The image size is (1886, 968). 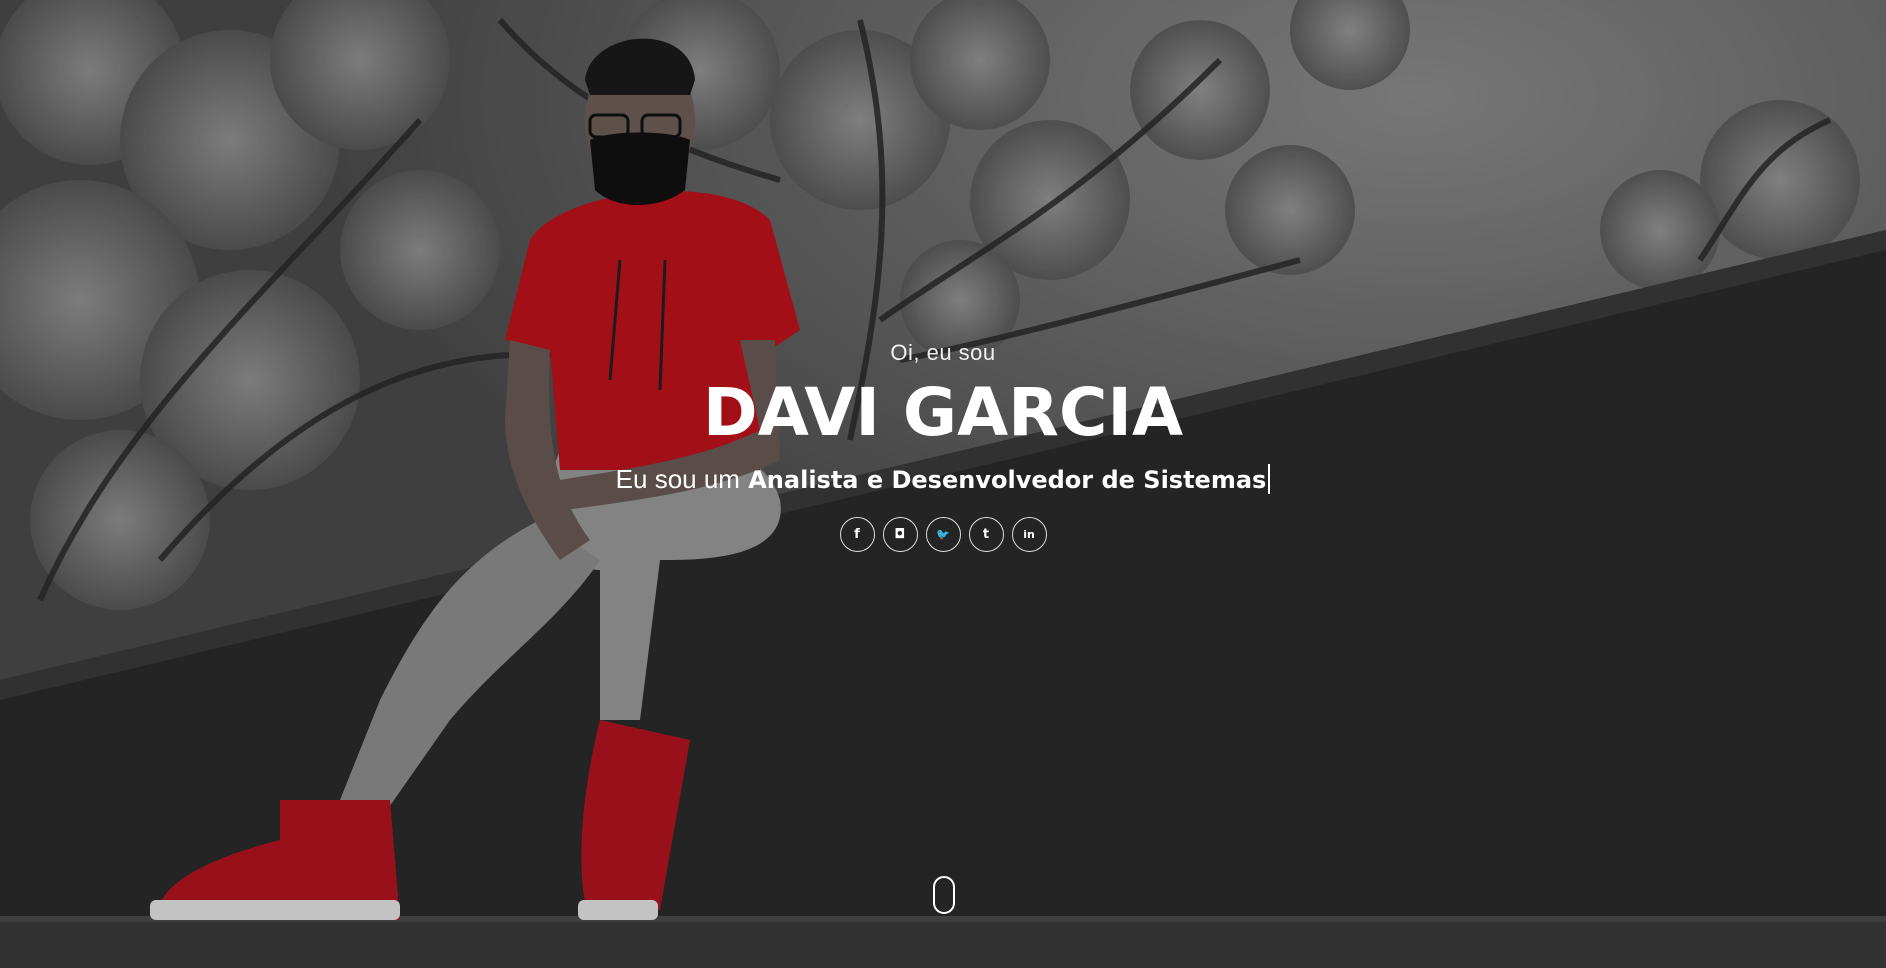 I want to click on facebook-icon: f, so click(x=857, y=534).